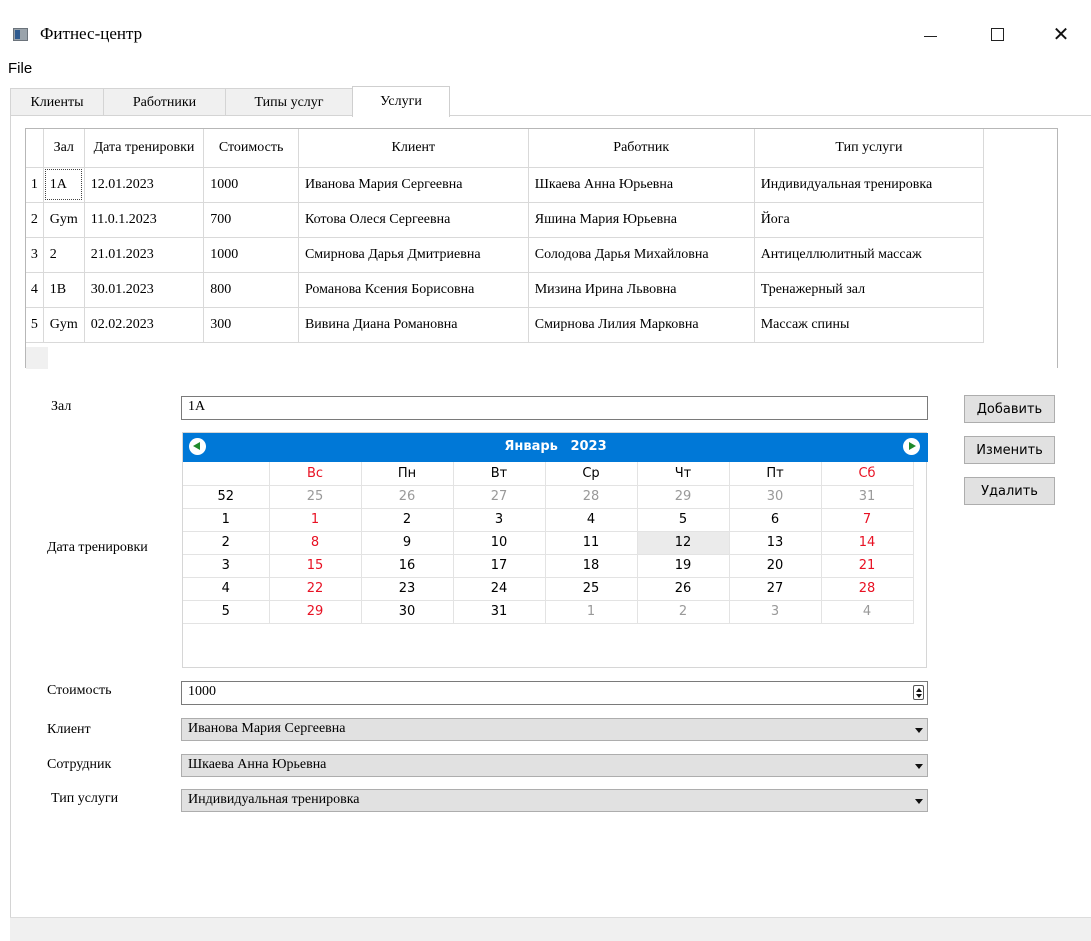  I want to click on table-cell: Вивина Диана Романовна, so click(413, 325).